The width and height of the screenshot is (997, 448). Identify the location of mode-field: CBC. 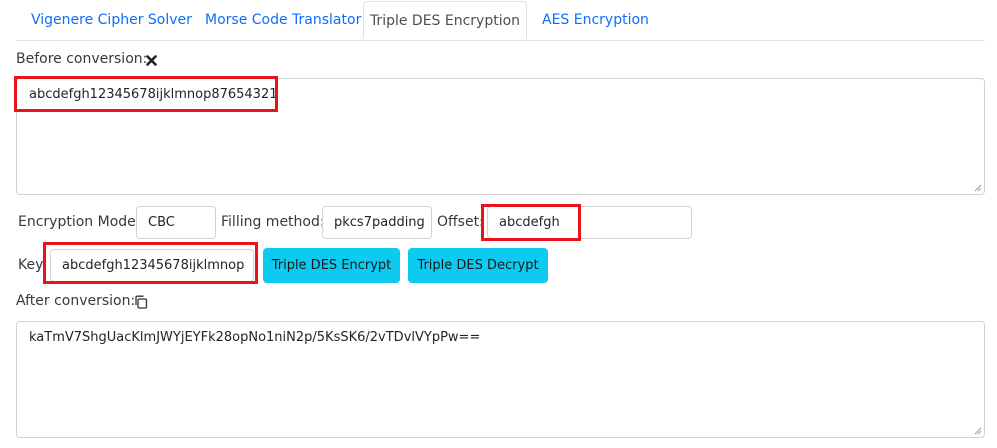
(176, 222).